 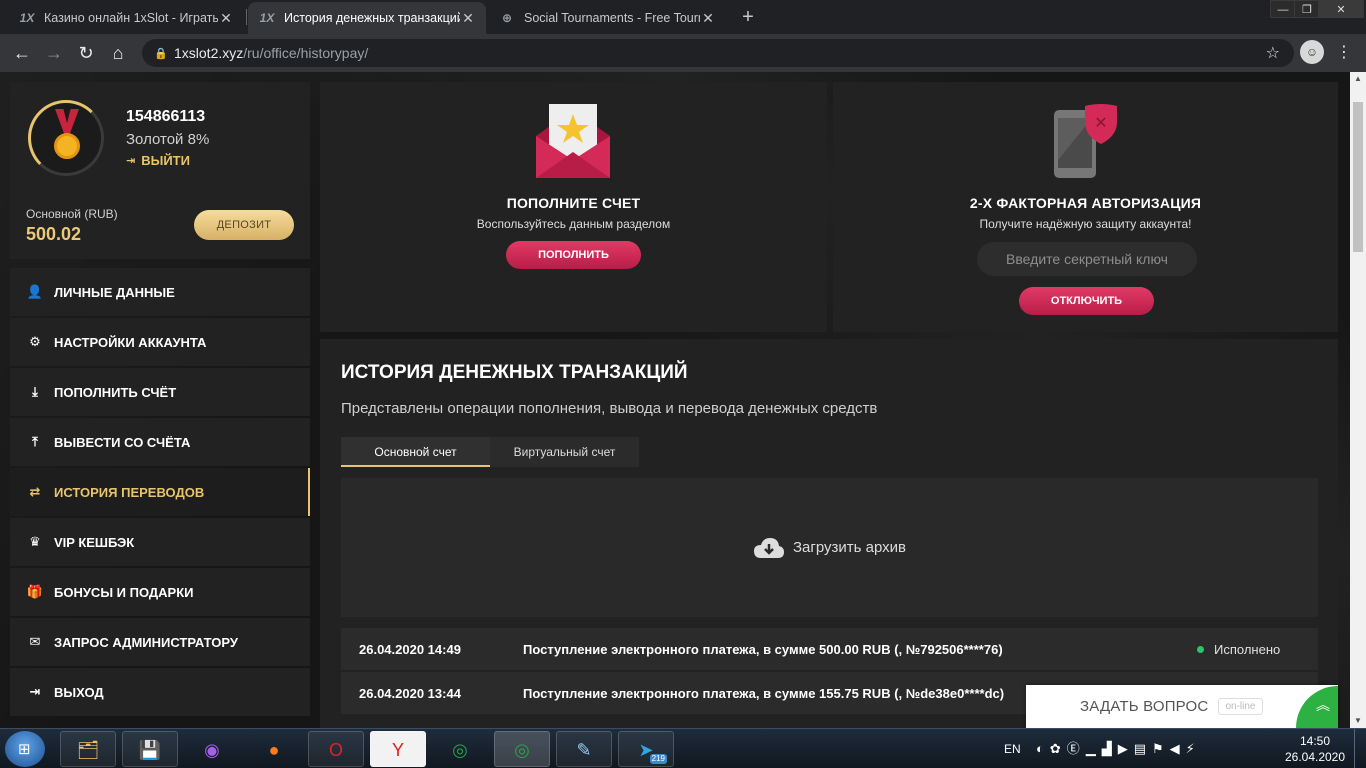 What do you see at coordinates (1085, 224) in the screenshot?
I see `two-factor-subtitle: Получите надёжную защиту аккаунта!` at bounding box center [1085, 224].